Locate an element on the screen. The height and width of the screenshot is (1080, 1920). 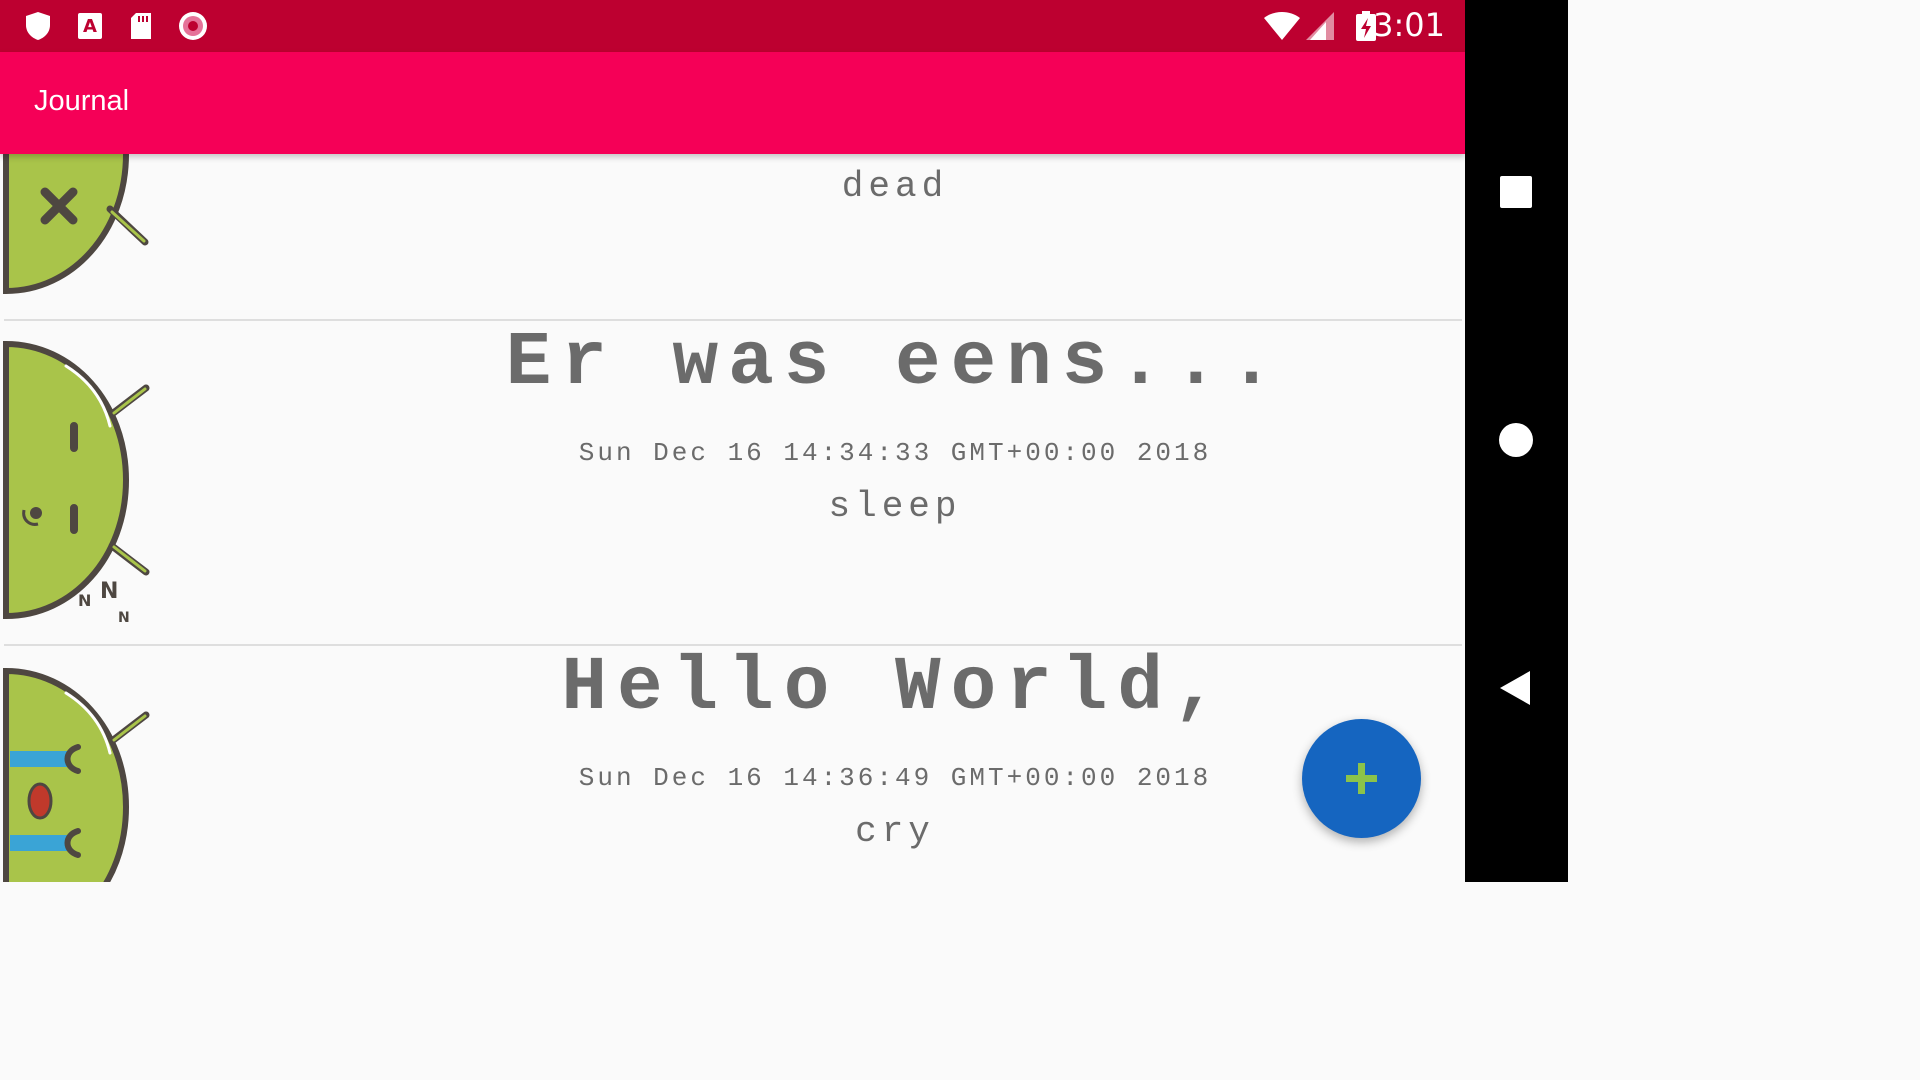
add-entry-button is located at coordinates (1361, 778).